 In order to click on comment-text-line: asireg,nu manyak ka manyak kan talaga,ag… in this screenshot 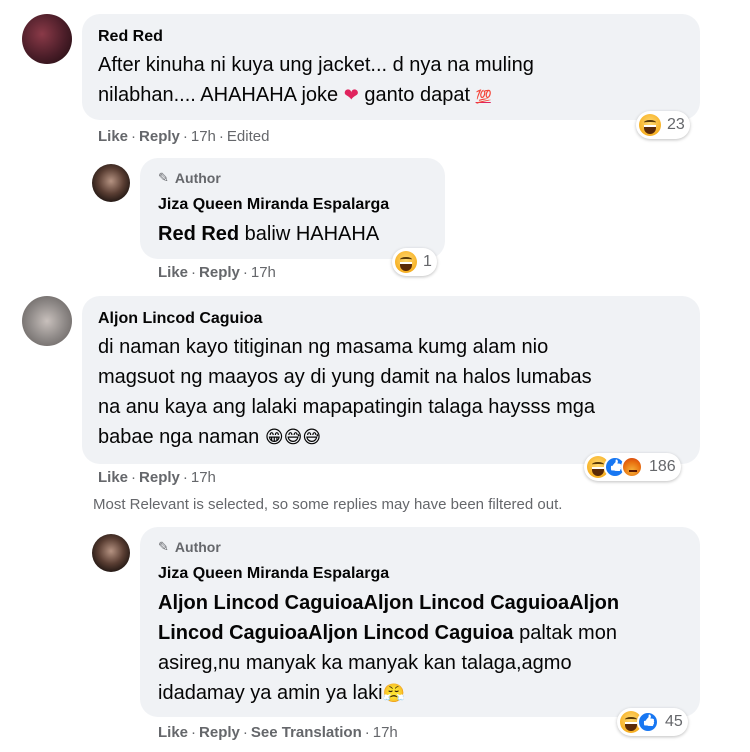, I will do `click(365, 663)`.